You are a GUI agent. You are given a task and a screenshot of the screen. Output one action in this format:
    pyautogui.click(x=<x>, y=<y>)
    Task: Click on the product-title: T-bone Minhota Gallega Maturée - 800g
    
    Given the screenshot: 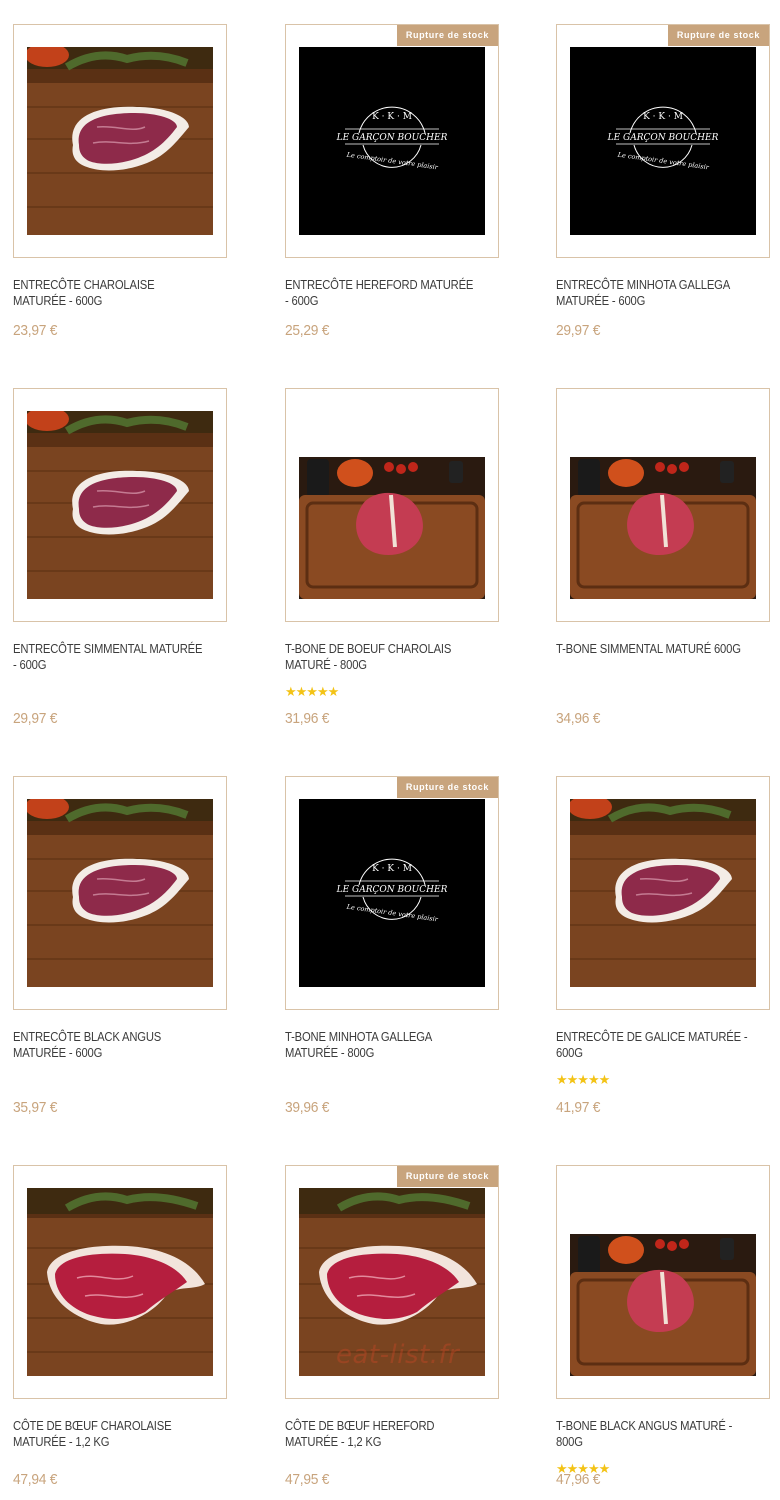 What is the action you would take?
    pyautogui.click(x=381, y=1045)
    